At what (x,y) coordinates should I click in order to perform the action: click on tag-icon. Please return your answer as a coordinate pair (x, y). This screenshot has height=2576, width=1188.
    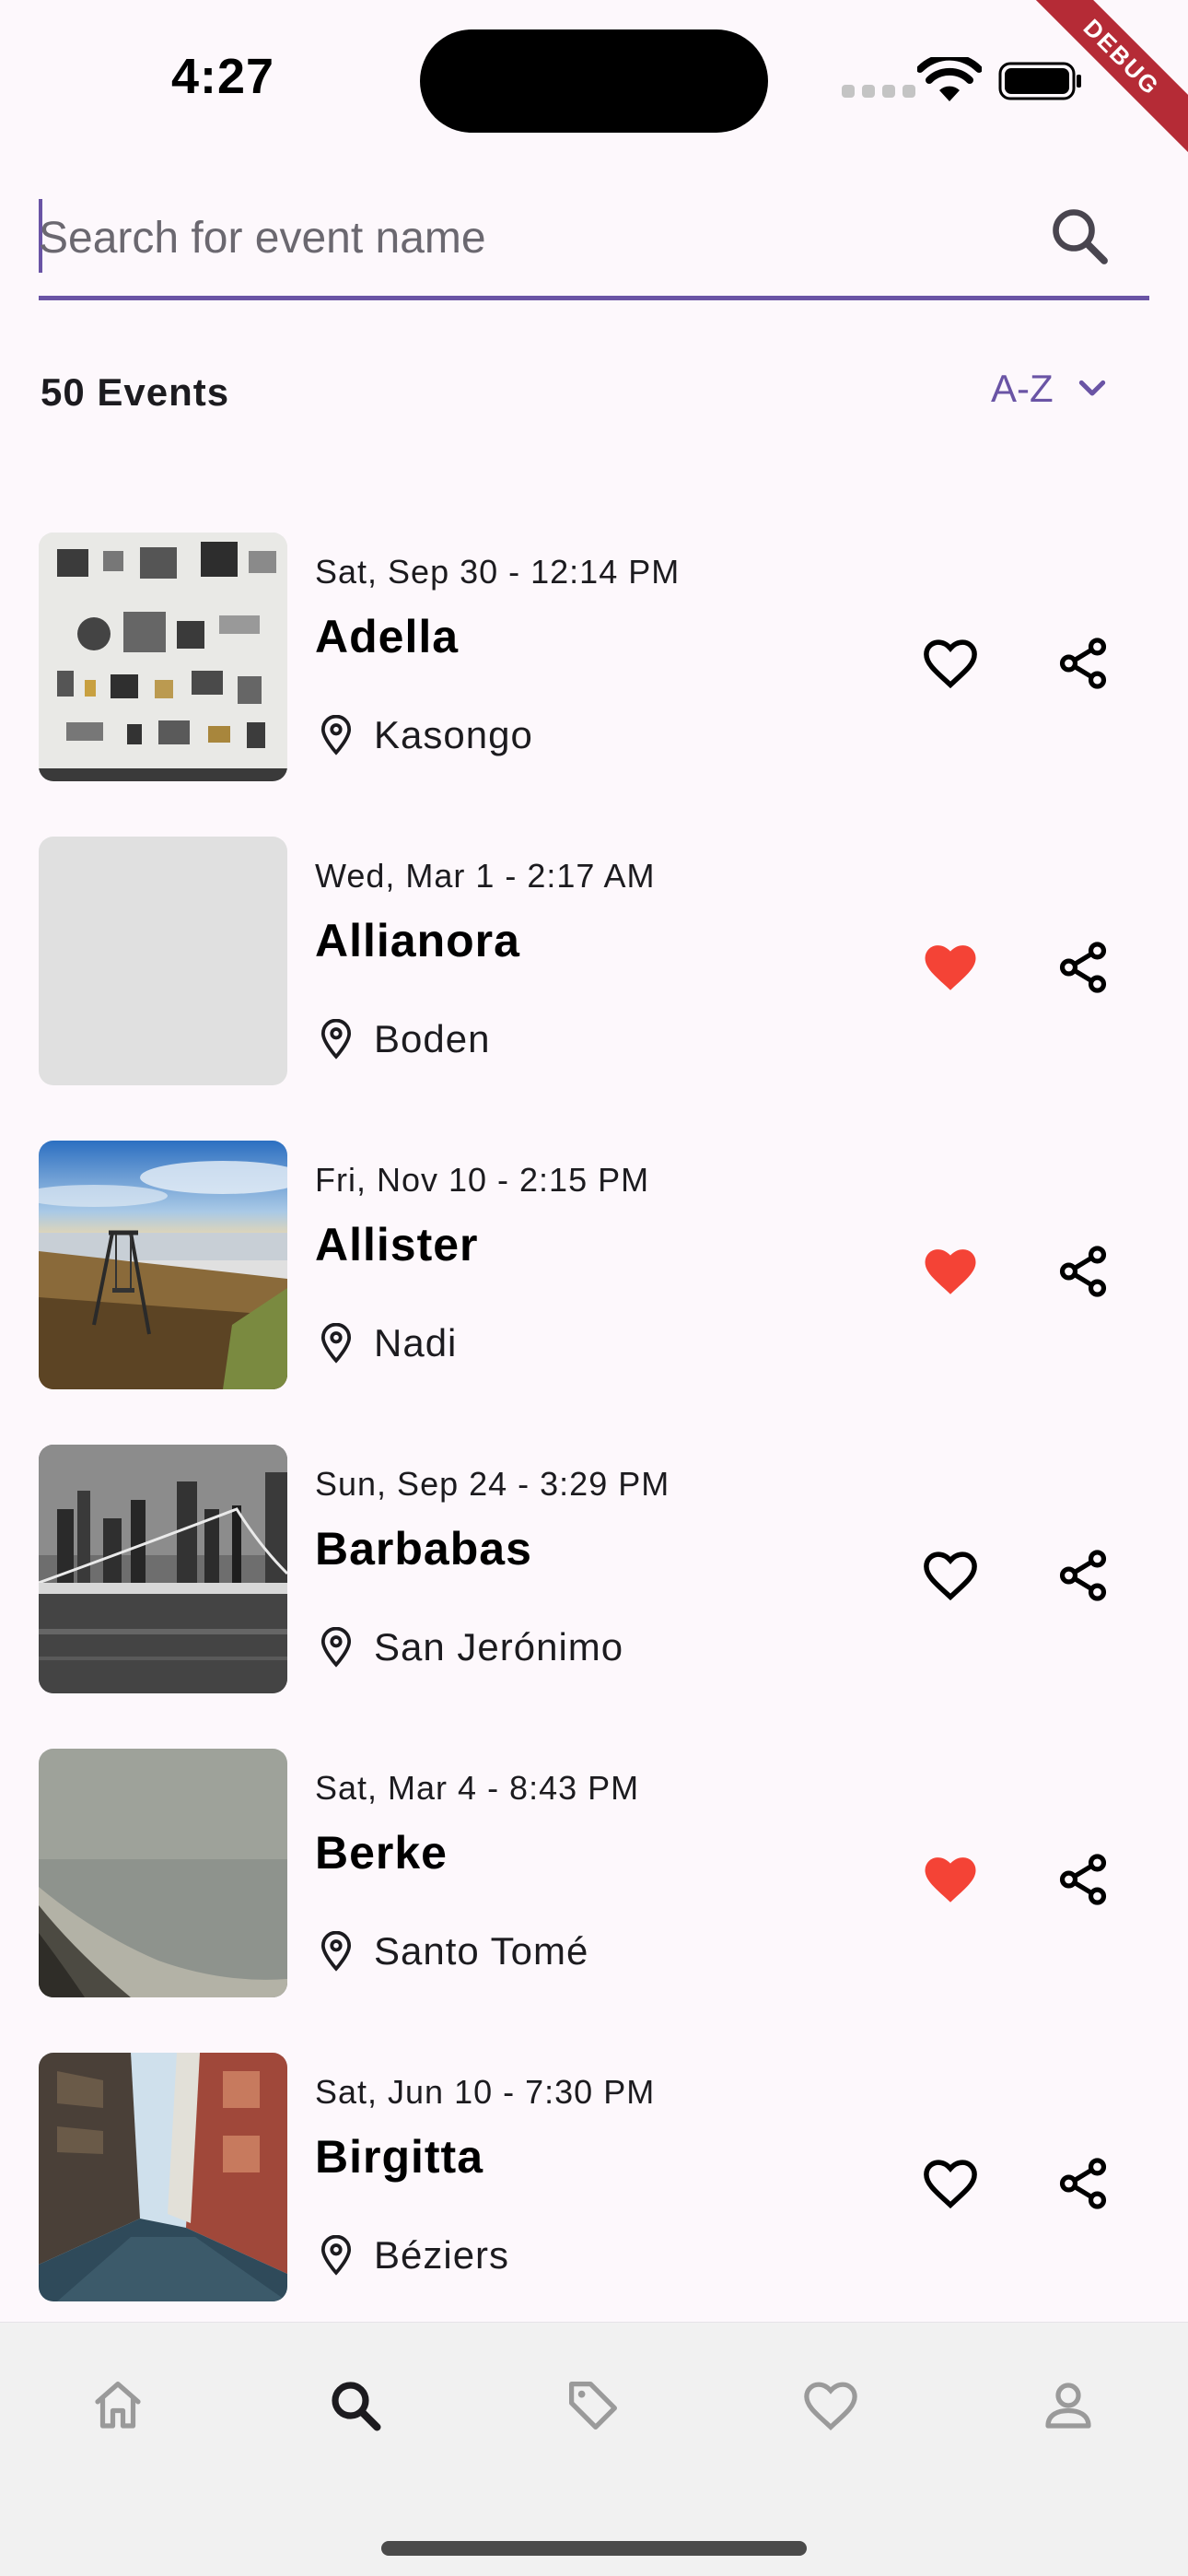
    Looking at the image, I should click on (593, 2406).